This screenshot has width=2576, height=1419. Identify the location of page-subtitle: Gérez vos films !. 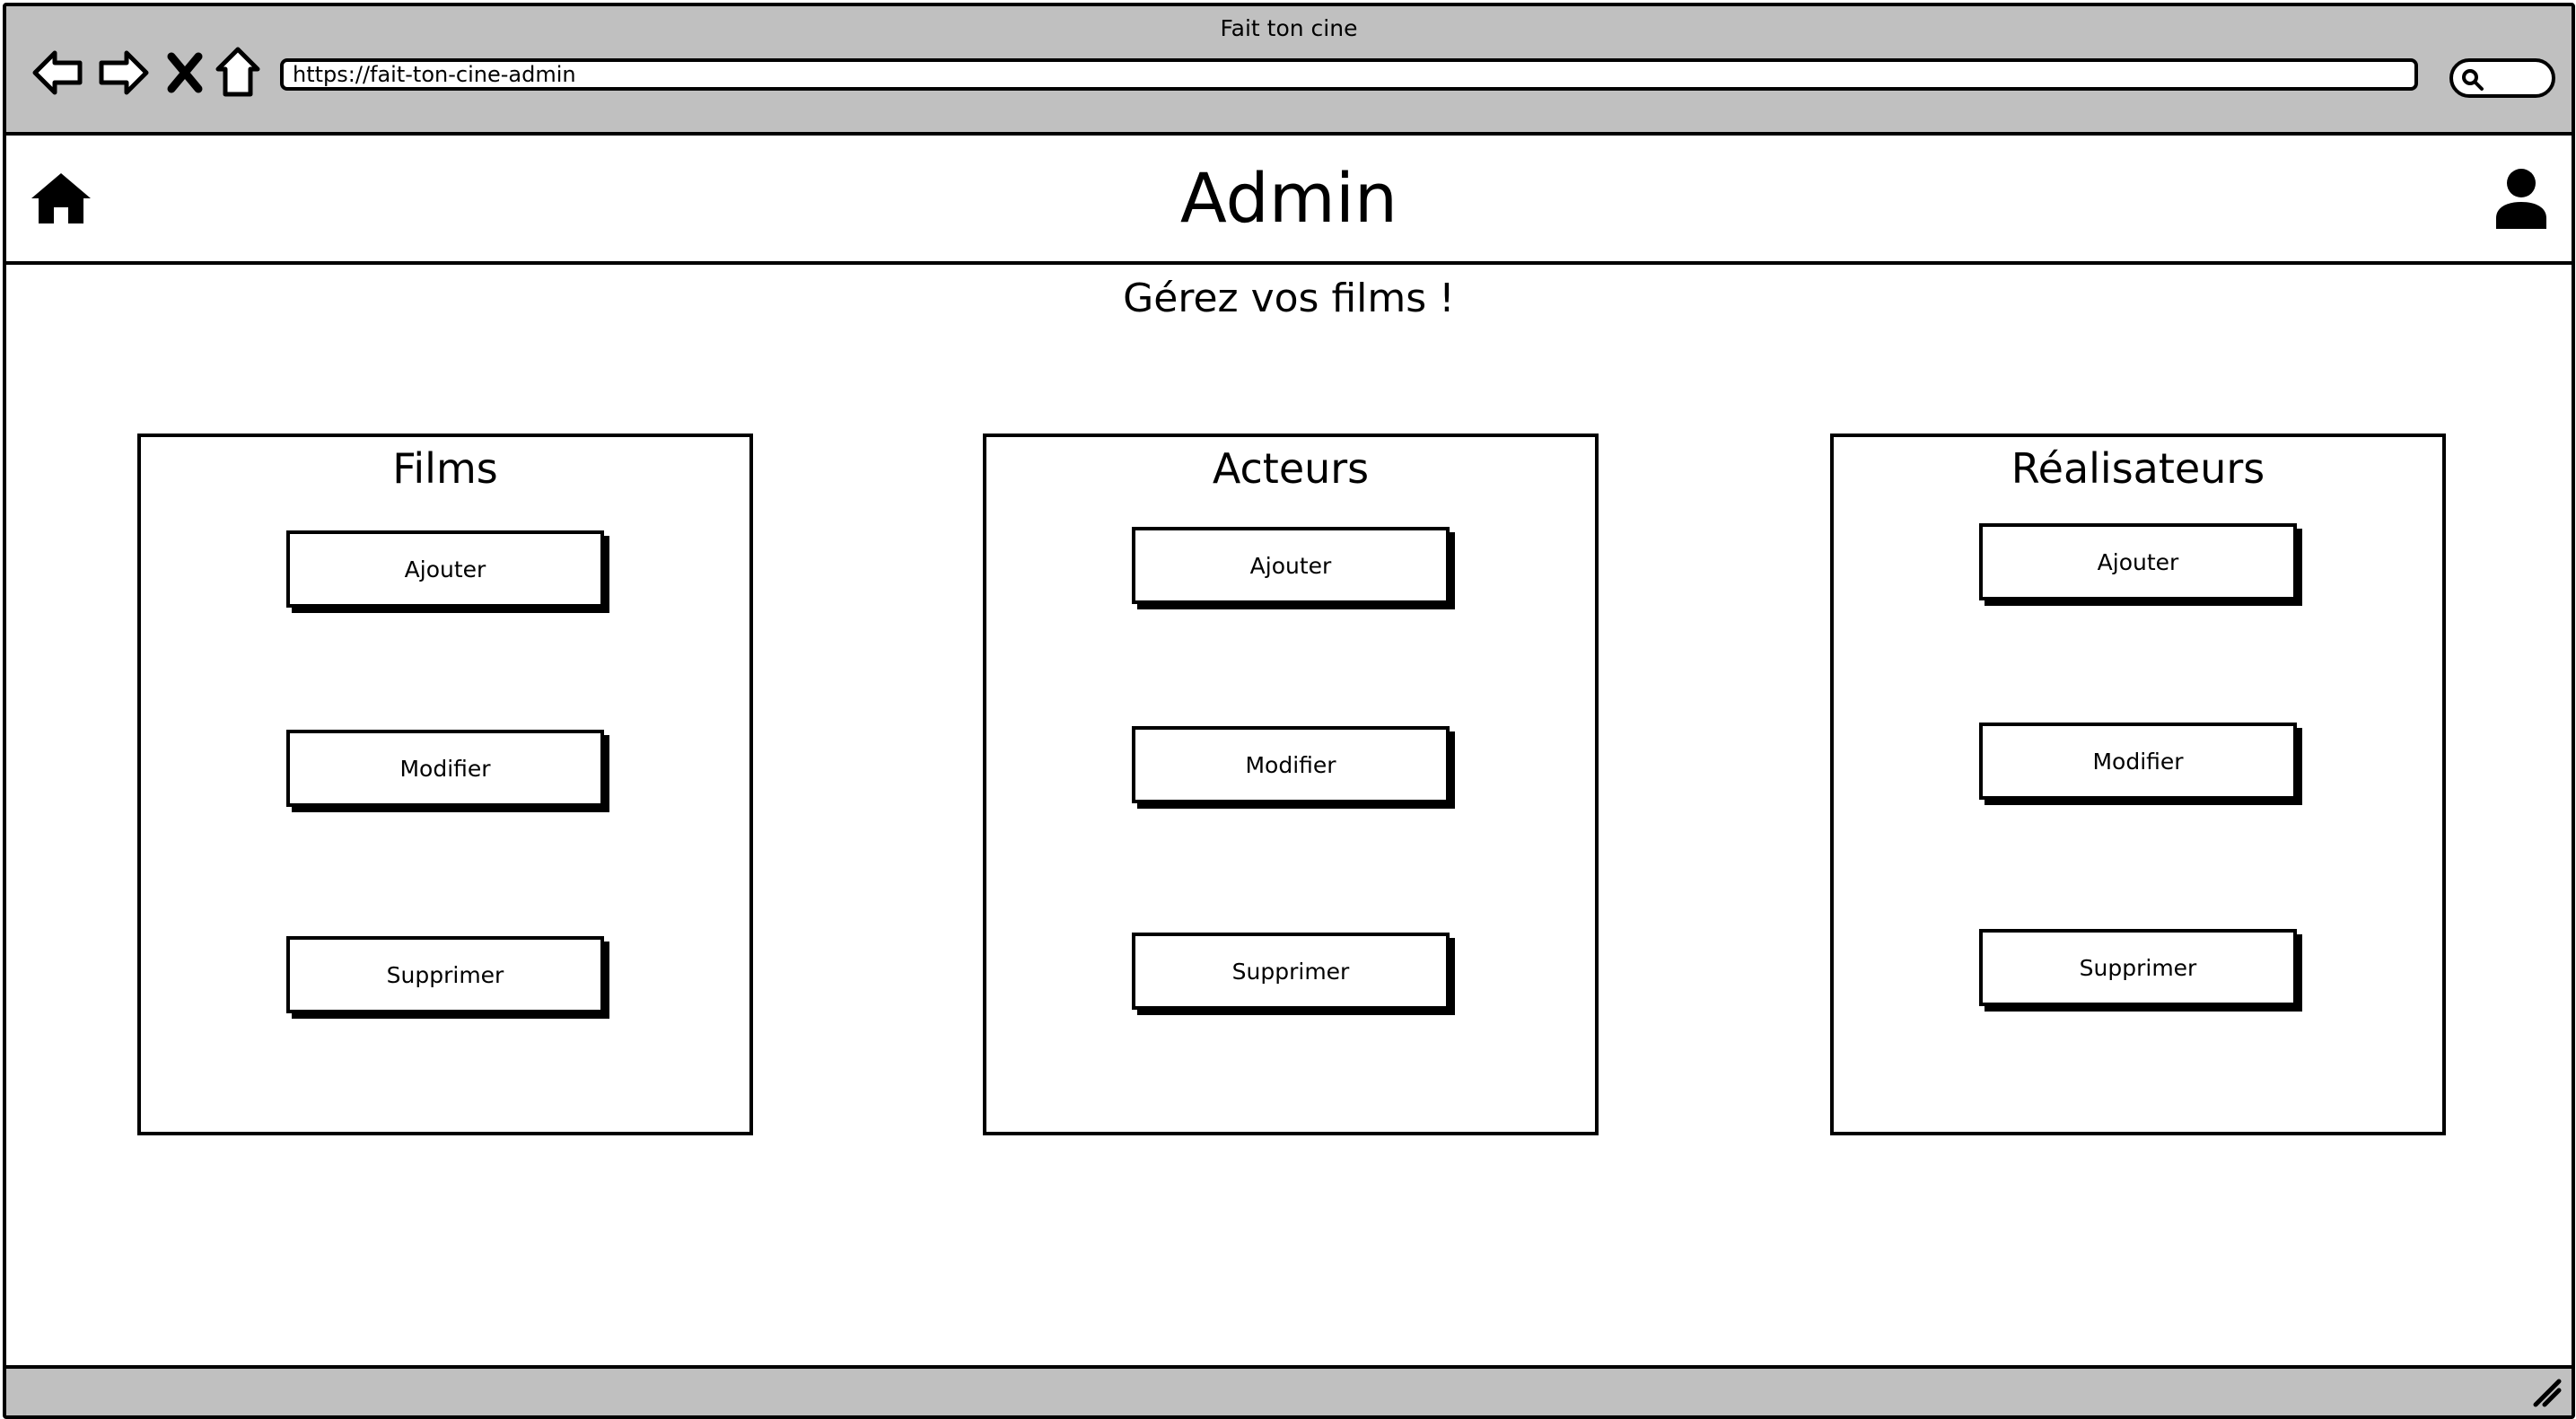
(1289, 298).